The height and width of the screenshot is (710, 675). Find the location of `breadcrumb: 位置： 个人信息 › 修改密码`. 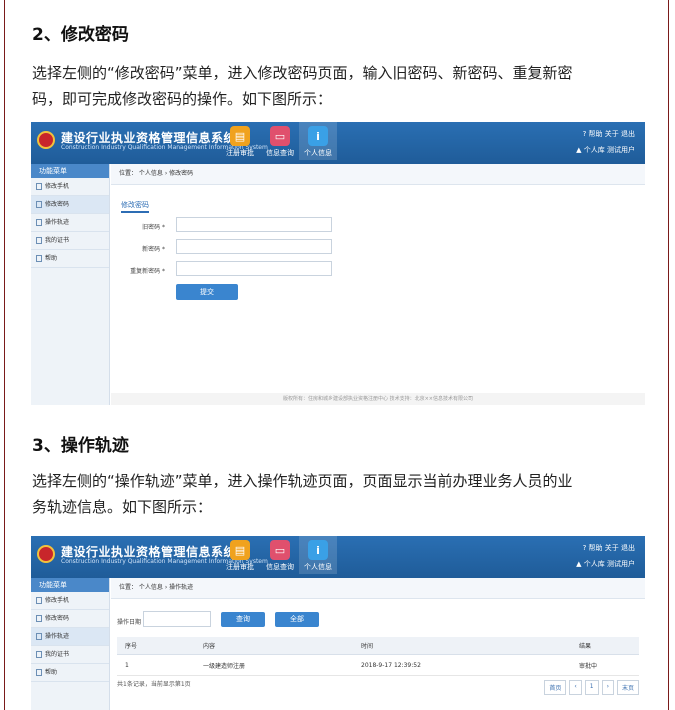

breadcrumb: 位置： 个人信息 › 修改密码 is located at coordinates (378, 174).